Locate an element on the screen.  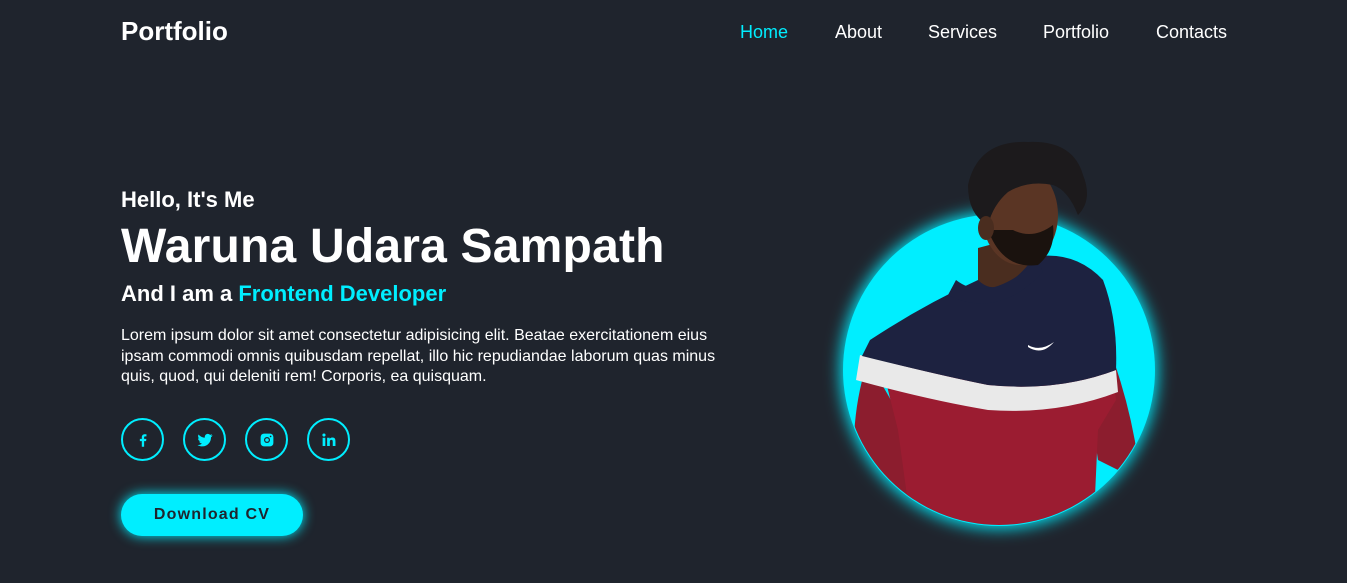
hero-name: Waruna Udara Sampath is located at coordinates (393, 246).